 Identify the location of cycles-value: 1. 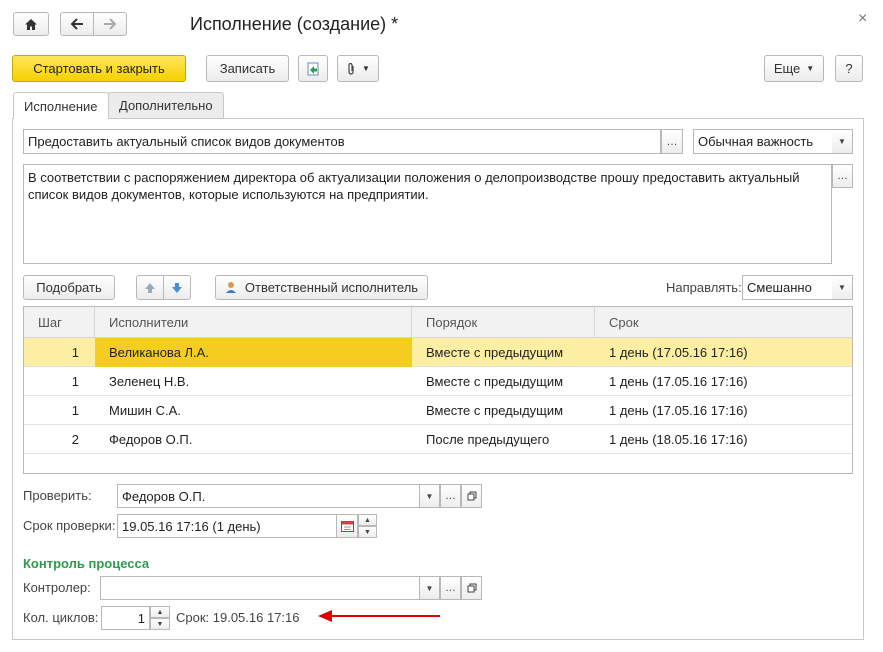
(141, 618).